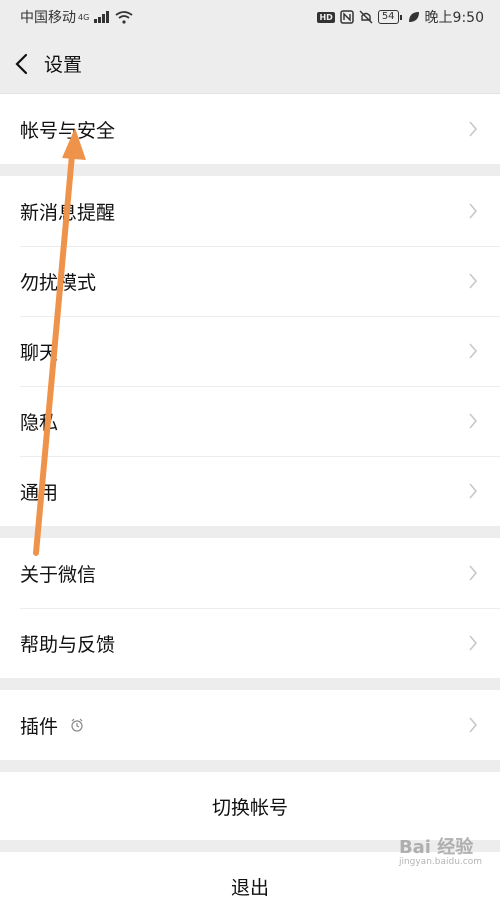  I want to click on settings-group-plugins: 插件, so click(250, 725).